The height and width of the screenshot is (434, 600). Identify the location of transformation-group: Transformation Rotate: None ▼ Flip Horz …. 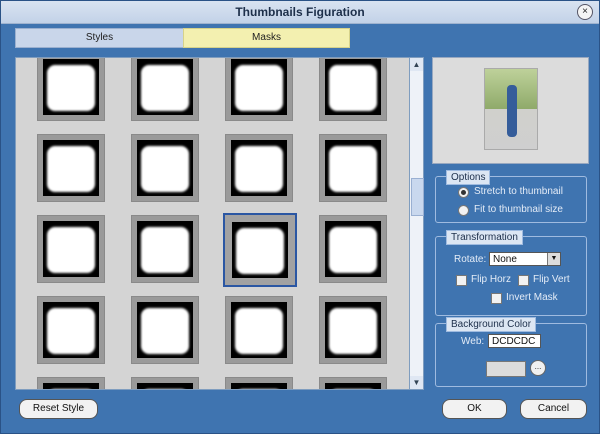
(511, 273).